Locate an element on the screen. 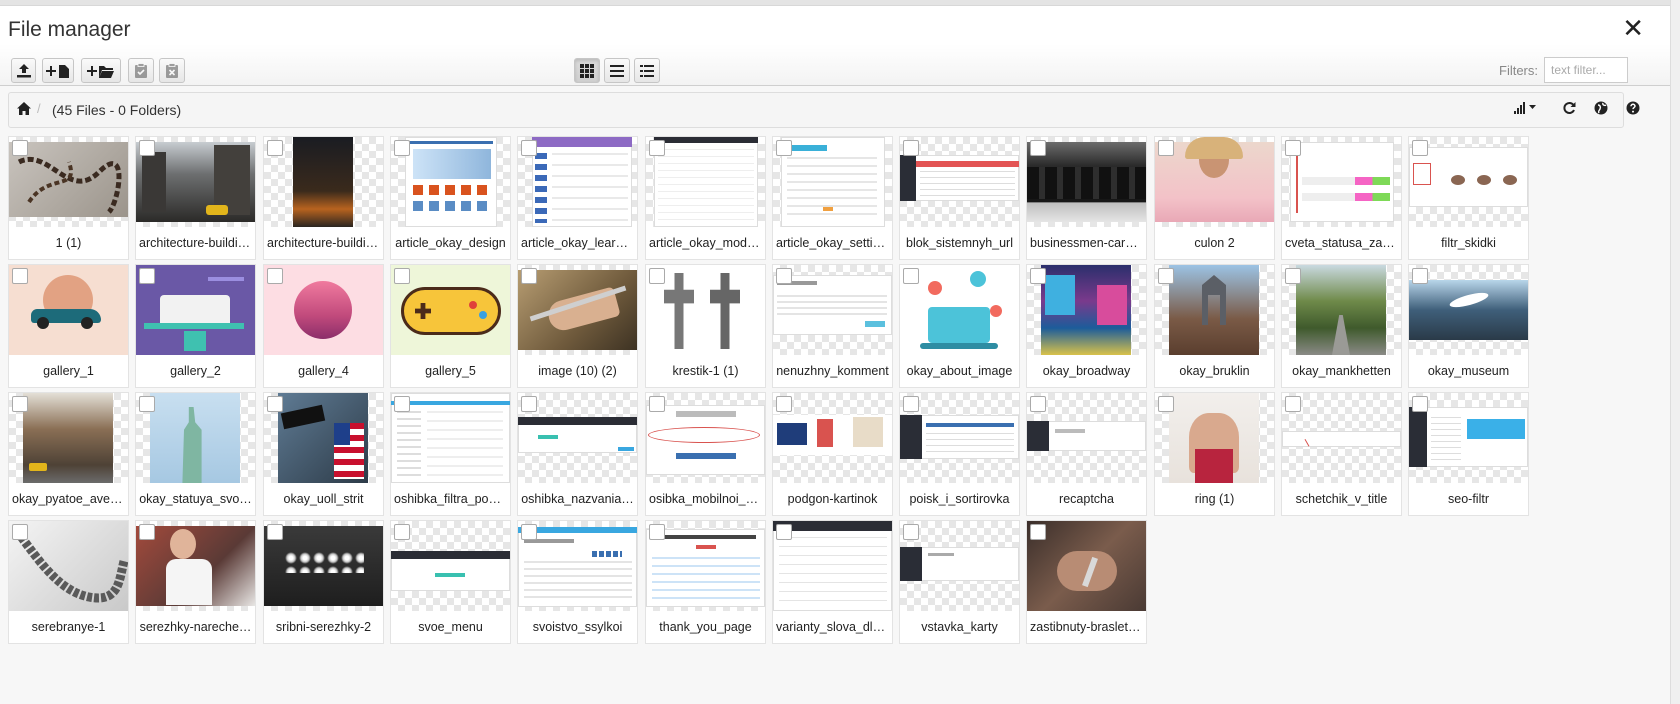 This screenshot has width=1680, height=704. grid-view-button is located at coordinates (587, 70).